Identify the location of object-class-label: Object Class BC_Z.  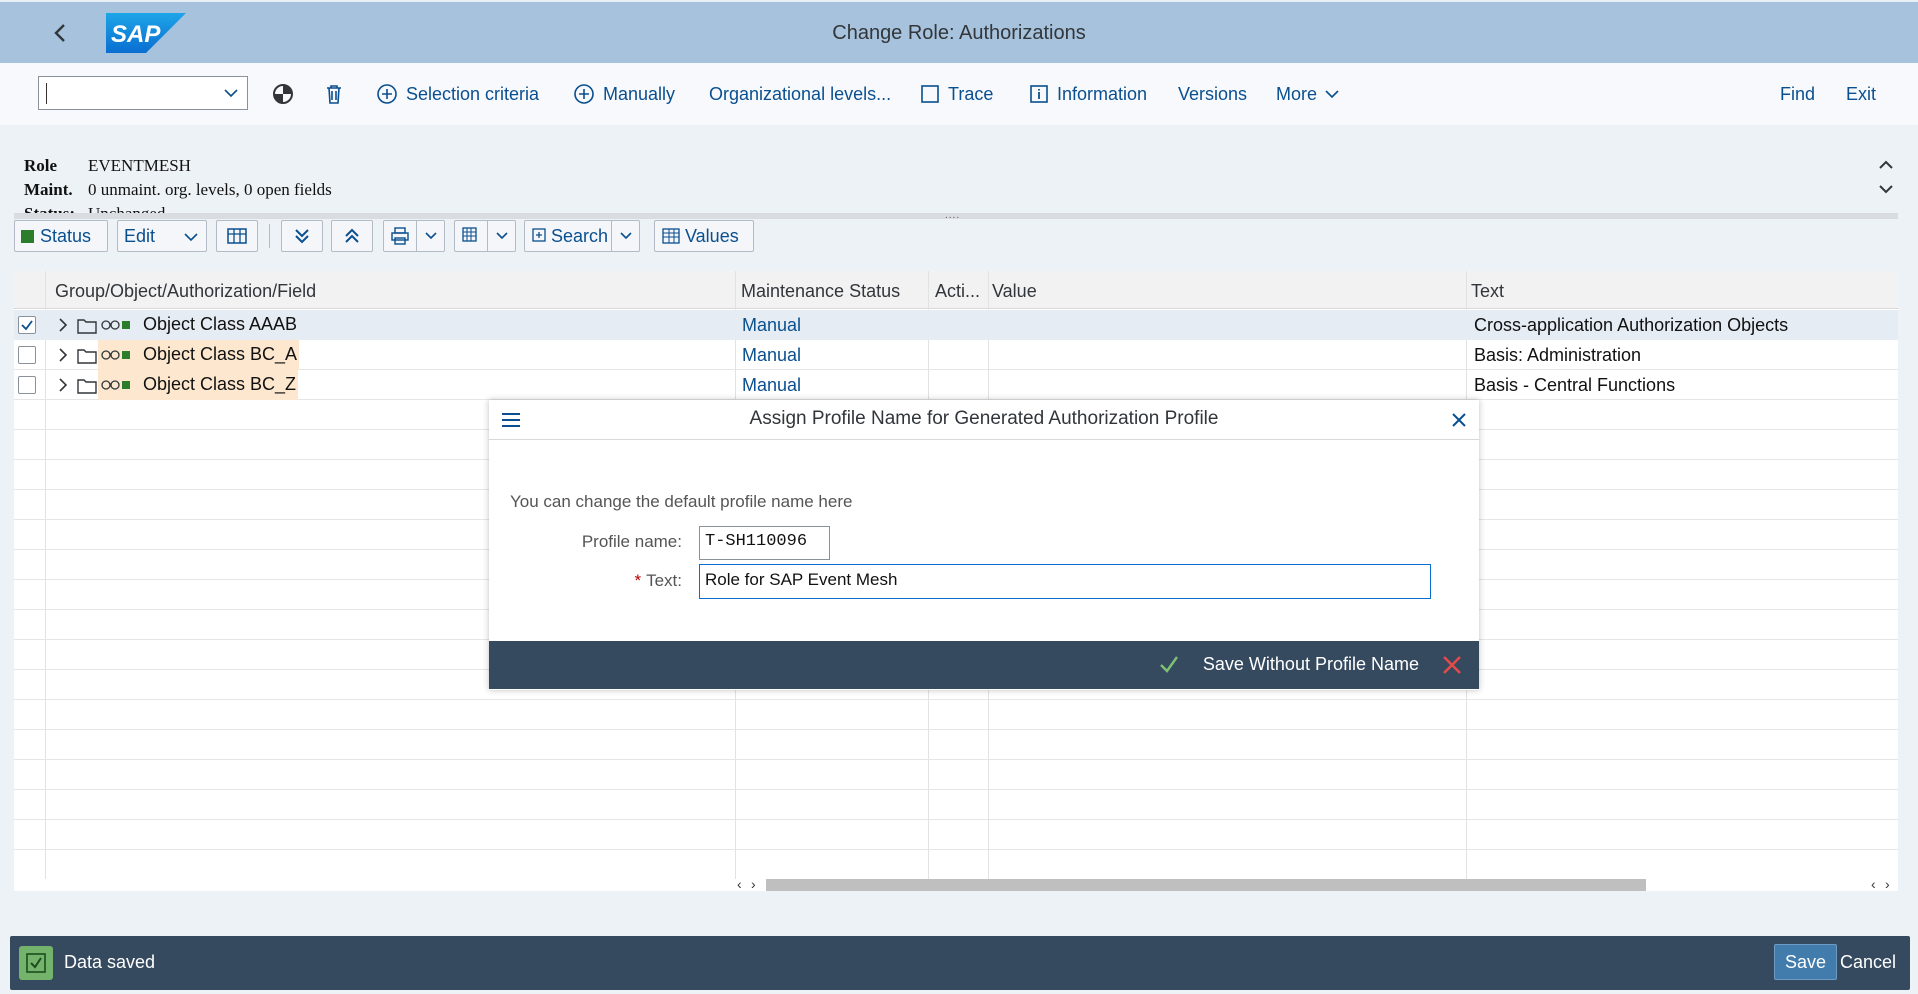
(216, 385).